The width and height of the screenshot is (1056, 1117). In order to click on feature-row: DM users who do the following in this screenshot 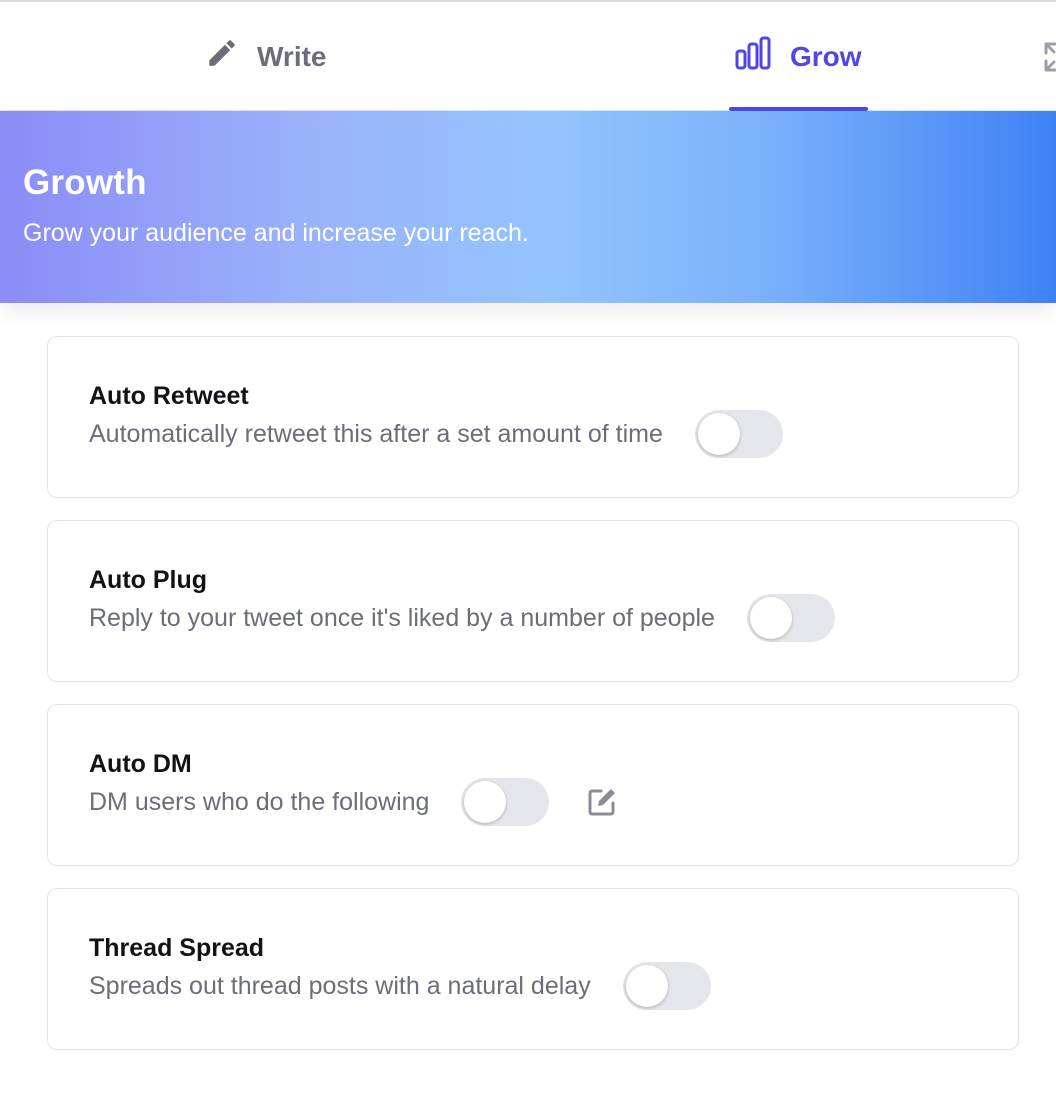, I will do `click(354, 802)`.